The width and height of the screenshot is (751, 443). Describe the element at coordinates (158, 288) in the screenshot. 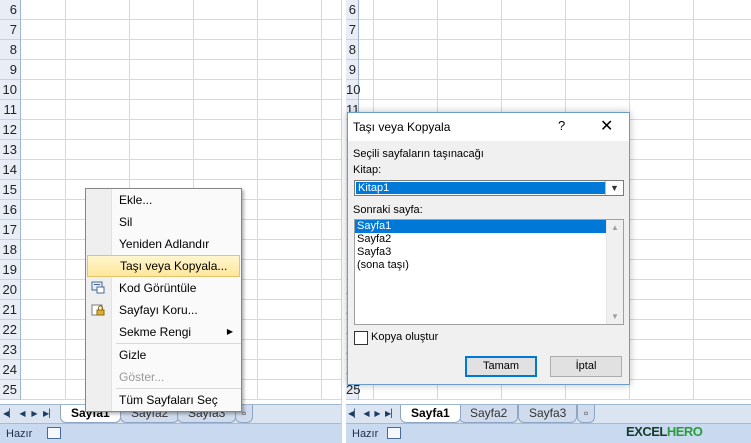

I see `menu-item-label: Kod Görüntüle` at that location.